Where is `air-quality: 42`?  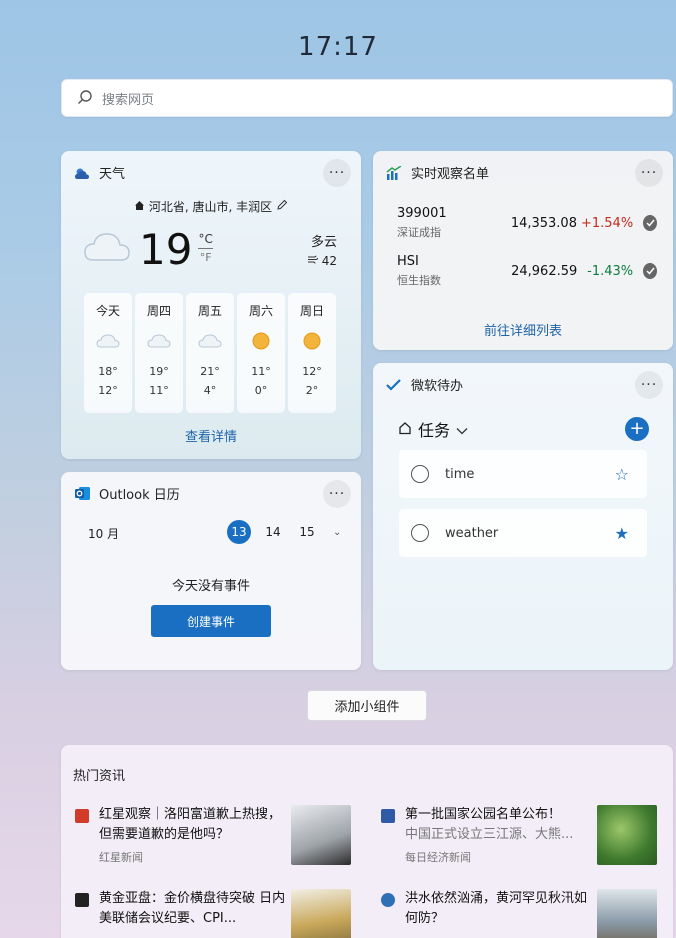 air-quality: 42 is located at coordinates (322, 261).